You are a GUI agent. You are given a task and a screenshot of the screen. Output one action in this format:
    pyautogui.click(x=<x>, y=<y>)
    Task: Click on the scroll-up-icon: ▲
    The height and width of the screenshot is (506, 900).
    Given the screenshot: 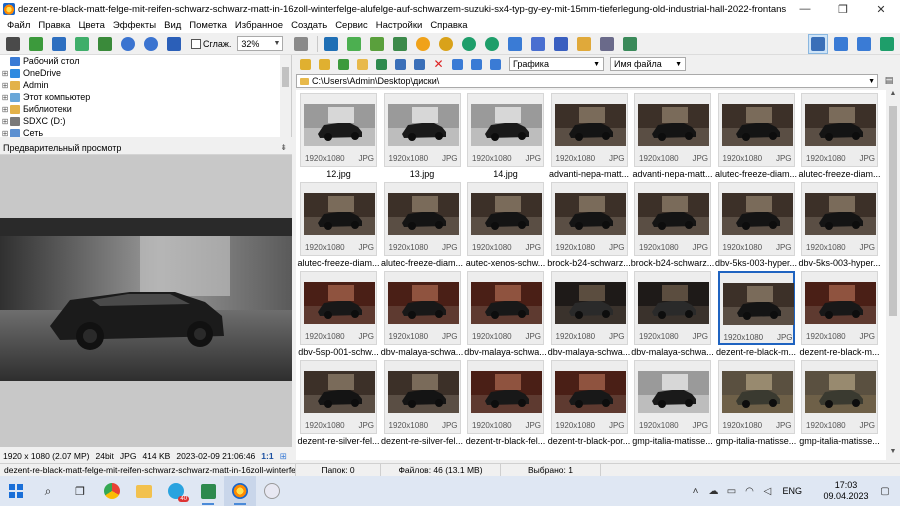 What is the action you would take?
    pyautogui.click(x=893, y=96)
    